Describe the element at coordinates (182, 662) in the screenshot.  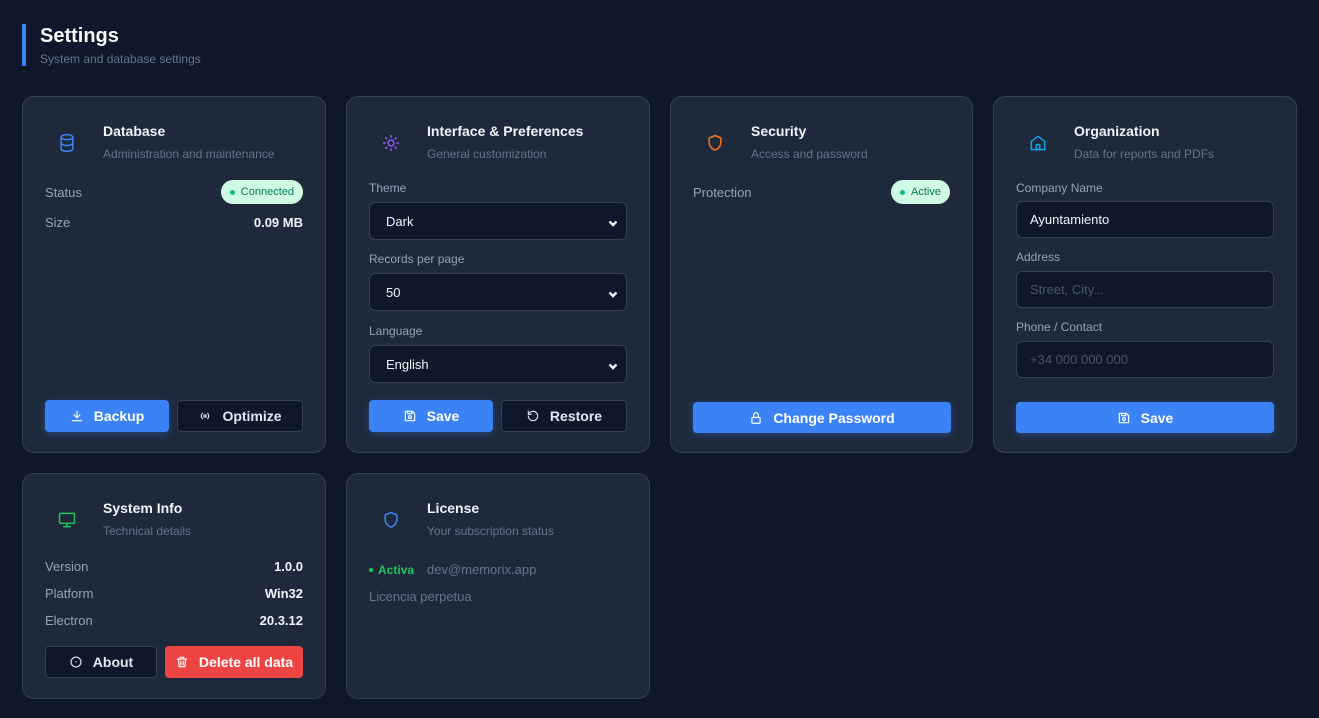
I see `trash-icon` at that location.